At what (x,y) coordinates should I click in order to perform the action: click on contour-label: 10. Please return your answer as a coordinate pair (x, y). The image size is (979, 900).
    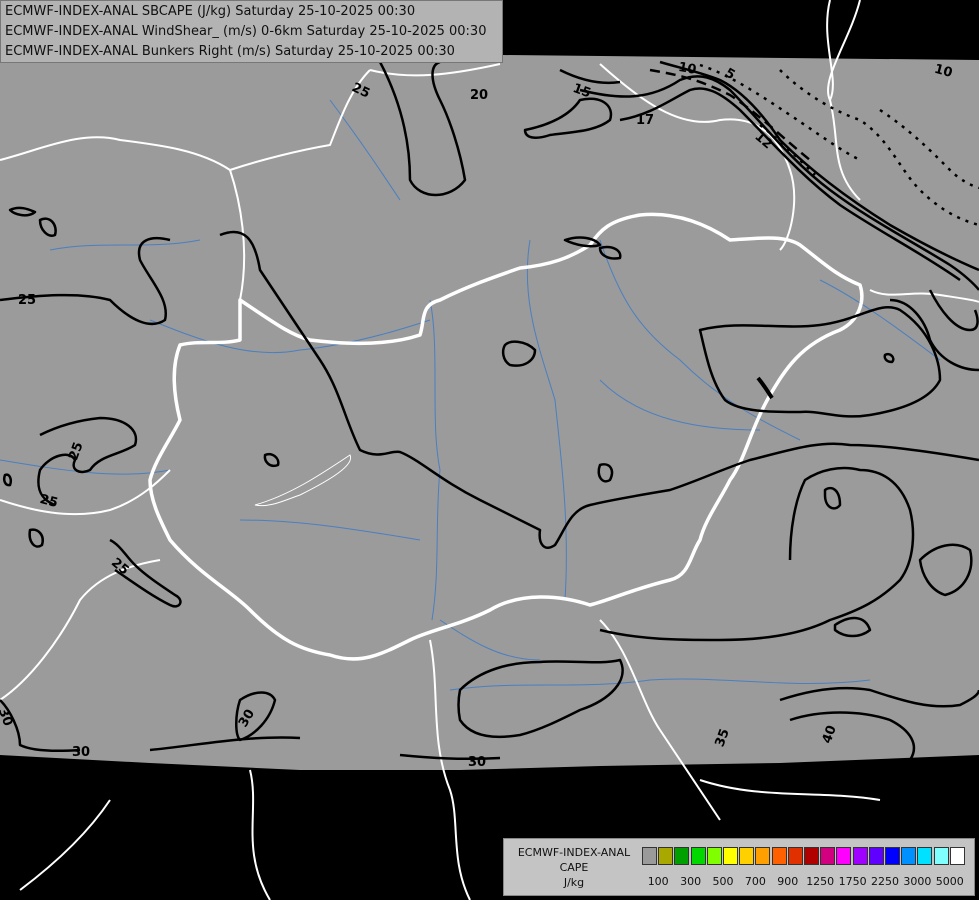
    Looking at the image, I should click on (687, 69).